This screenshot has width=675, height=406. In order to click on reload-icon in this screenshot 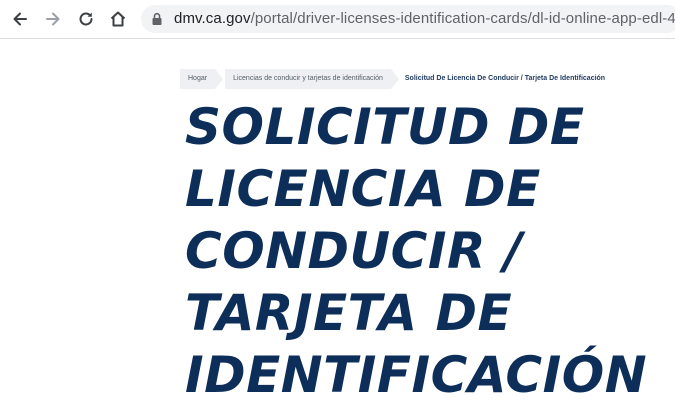, I will do `click(86, 19)`.